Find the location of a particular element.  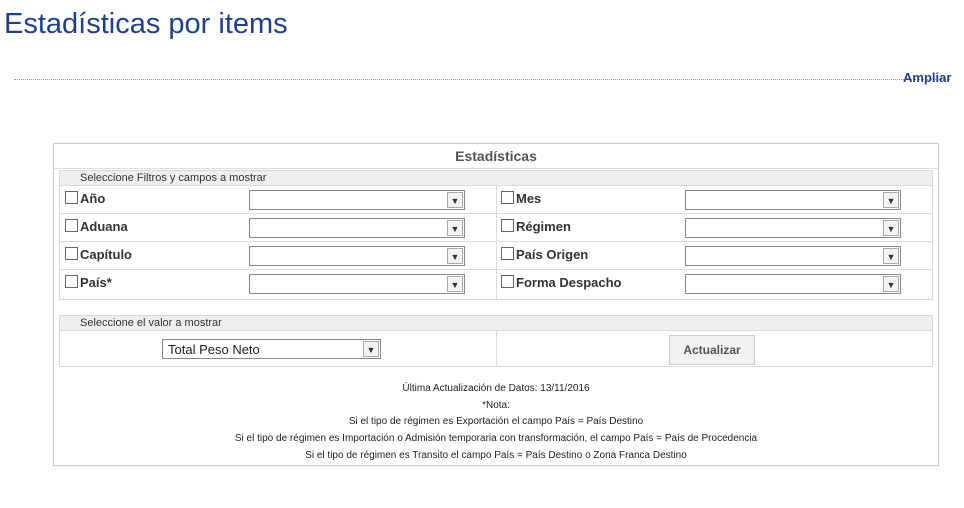

update-button: Actualizar is located at coordinates (712, 350).